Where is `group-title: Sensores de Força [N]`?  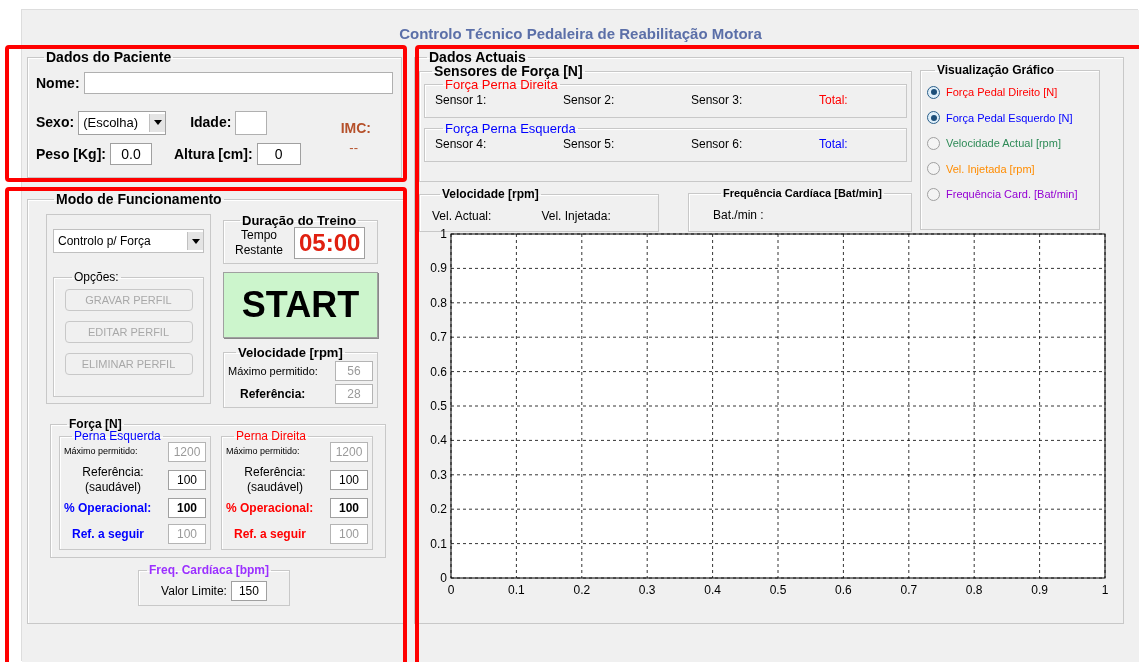
group-title: Sensores de Força [N] is located at coordinates (508, 71).